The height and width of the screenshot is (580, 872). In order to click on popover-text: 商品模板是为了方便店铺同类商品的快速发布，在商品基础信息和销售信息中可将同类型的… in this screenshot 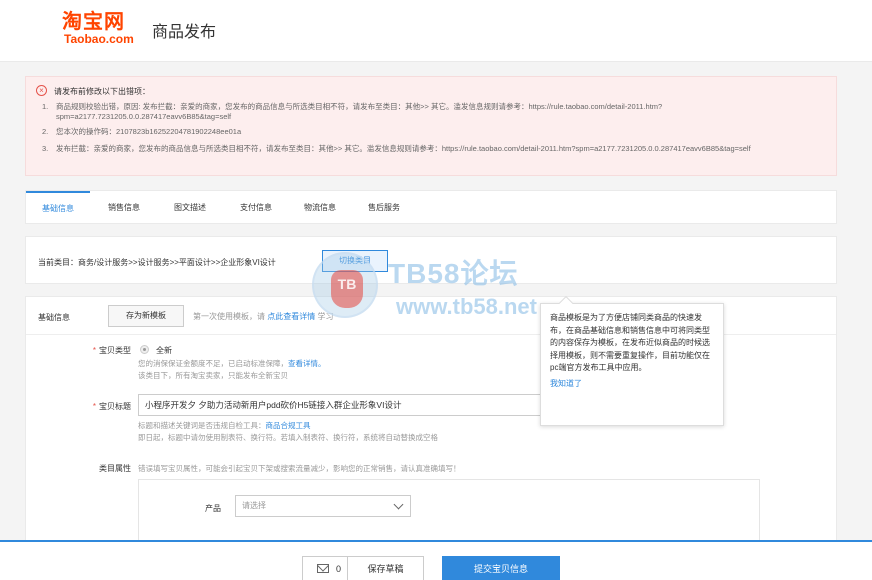, I will do `click(630, 342)`.